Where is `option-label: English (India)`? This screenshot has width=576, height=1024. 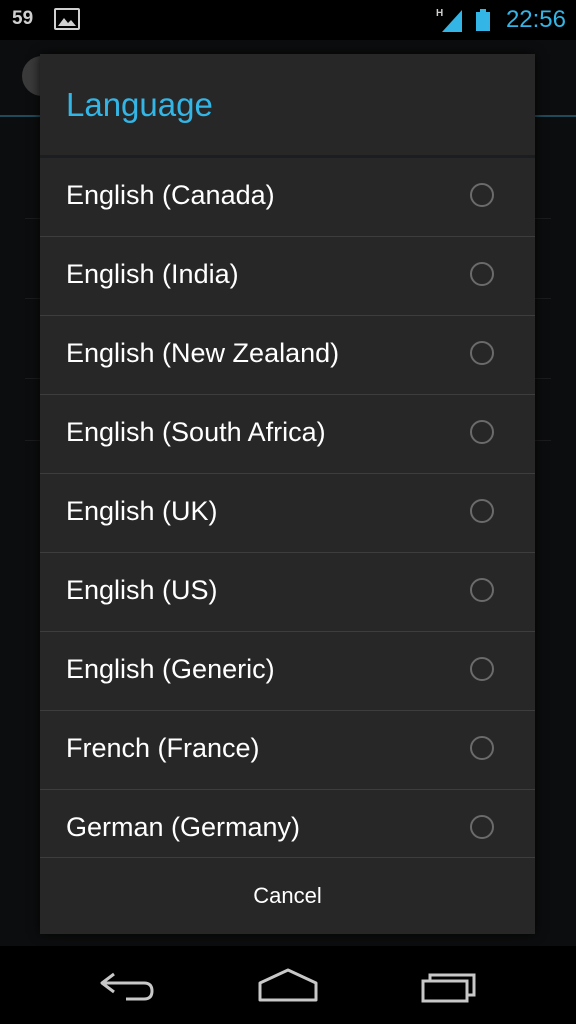
option-label: English (India) is located at coordinates (152, 274).